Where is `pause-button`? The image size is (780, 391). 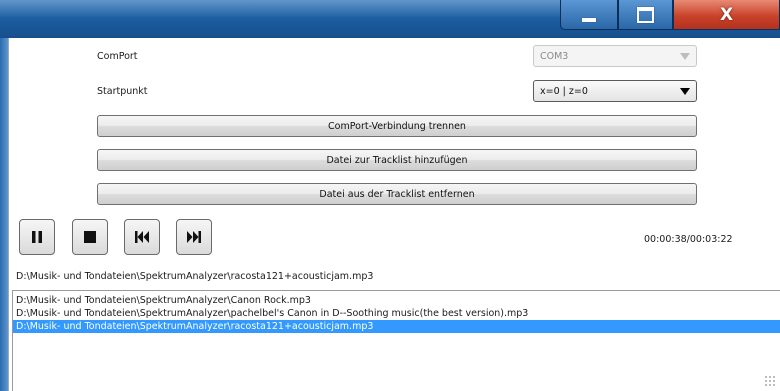 pause-button is located at coordinates (37, 237).